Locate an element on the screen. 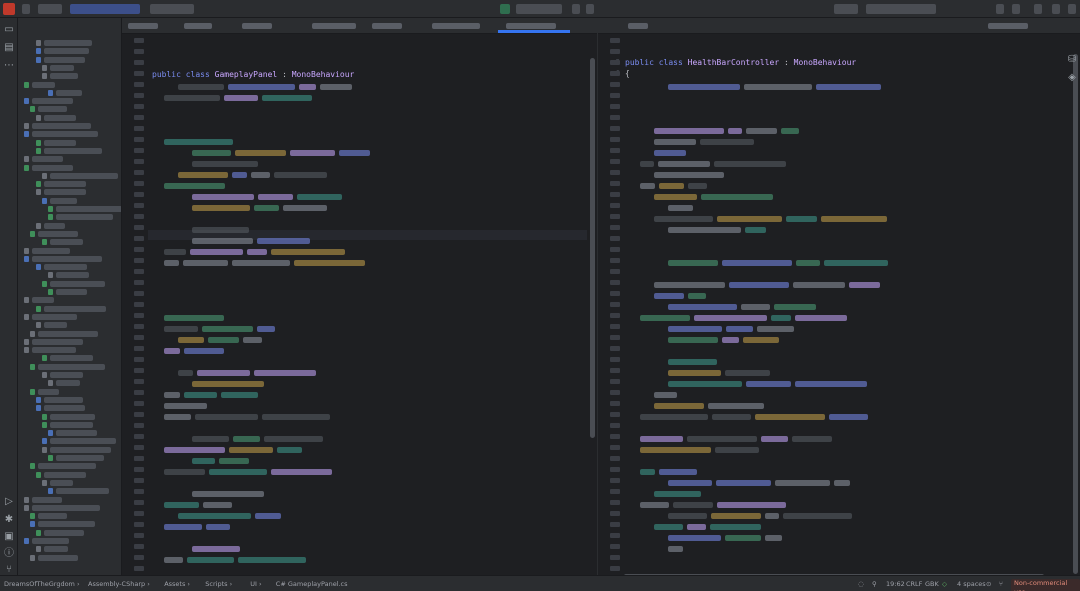 The width and height of the screenshot is (1080, 591). run-button is located at coordinates (576, 9).